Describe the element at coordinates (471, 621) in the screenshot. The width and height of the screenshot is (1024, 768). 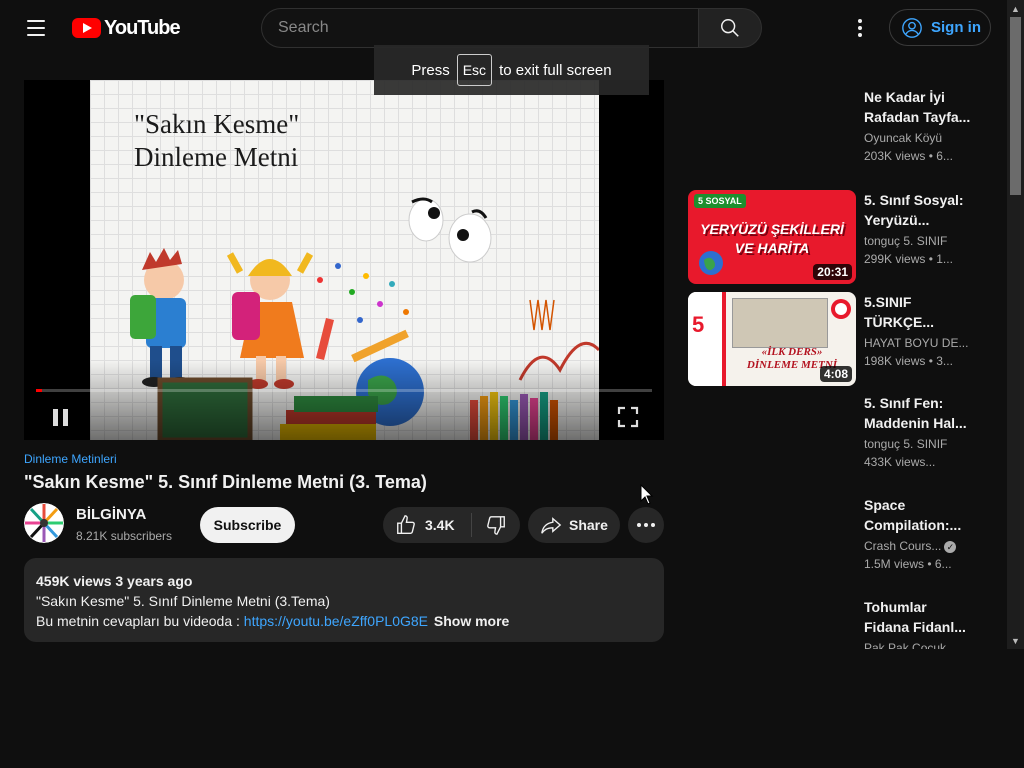
I see `show-more-button: Show more` at that location.